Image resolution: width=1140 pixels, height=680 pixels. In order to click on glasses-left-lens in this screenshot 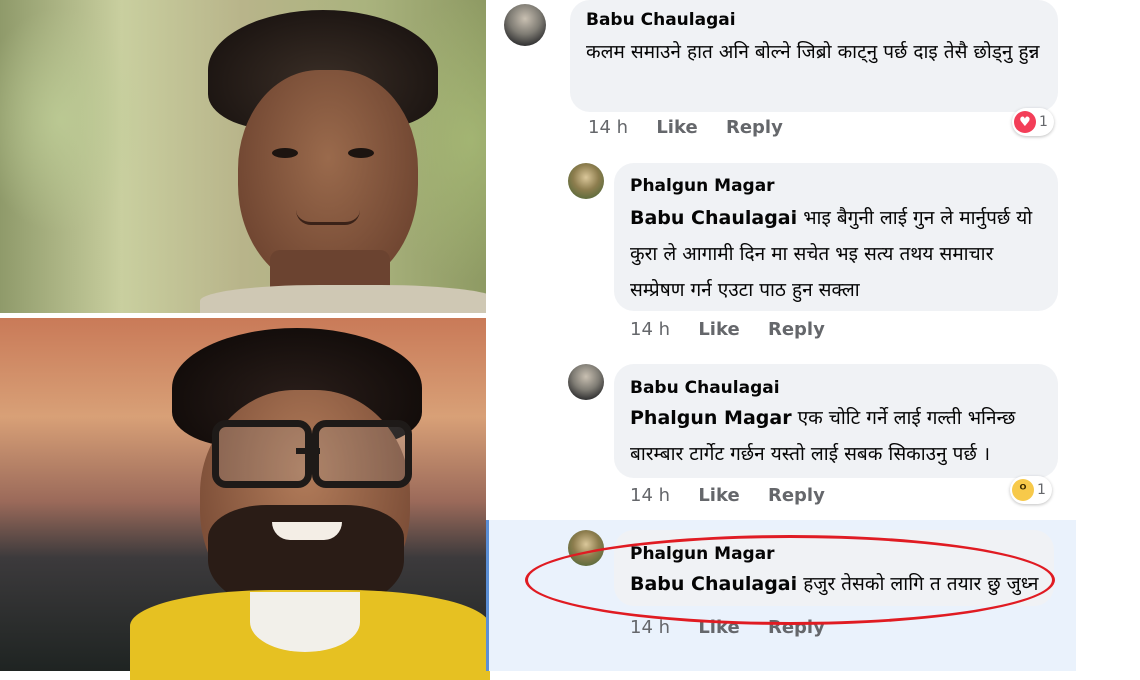, I will do `click(262, 454)`.